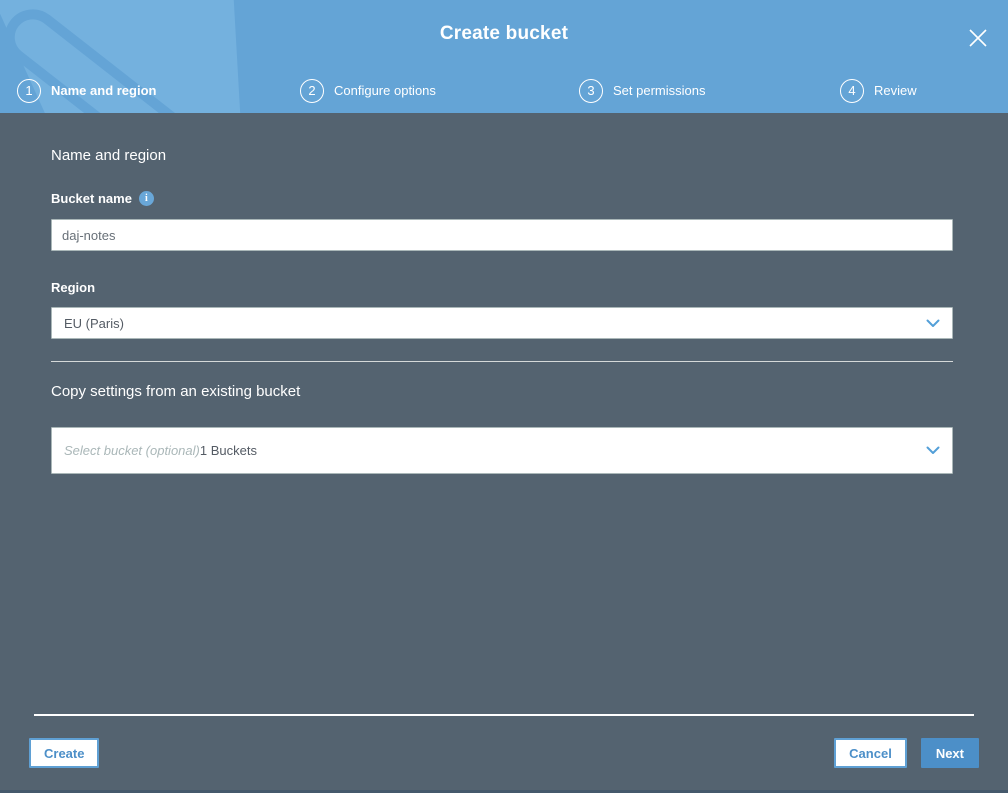  What do you see at coordinates (949, 753) in the screenshot?
I see `next-button: Next` at bounding box center [949, 753].